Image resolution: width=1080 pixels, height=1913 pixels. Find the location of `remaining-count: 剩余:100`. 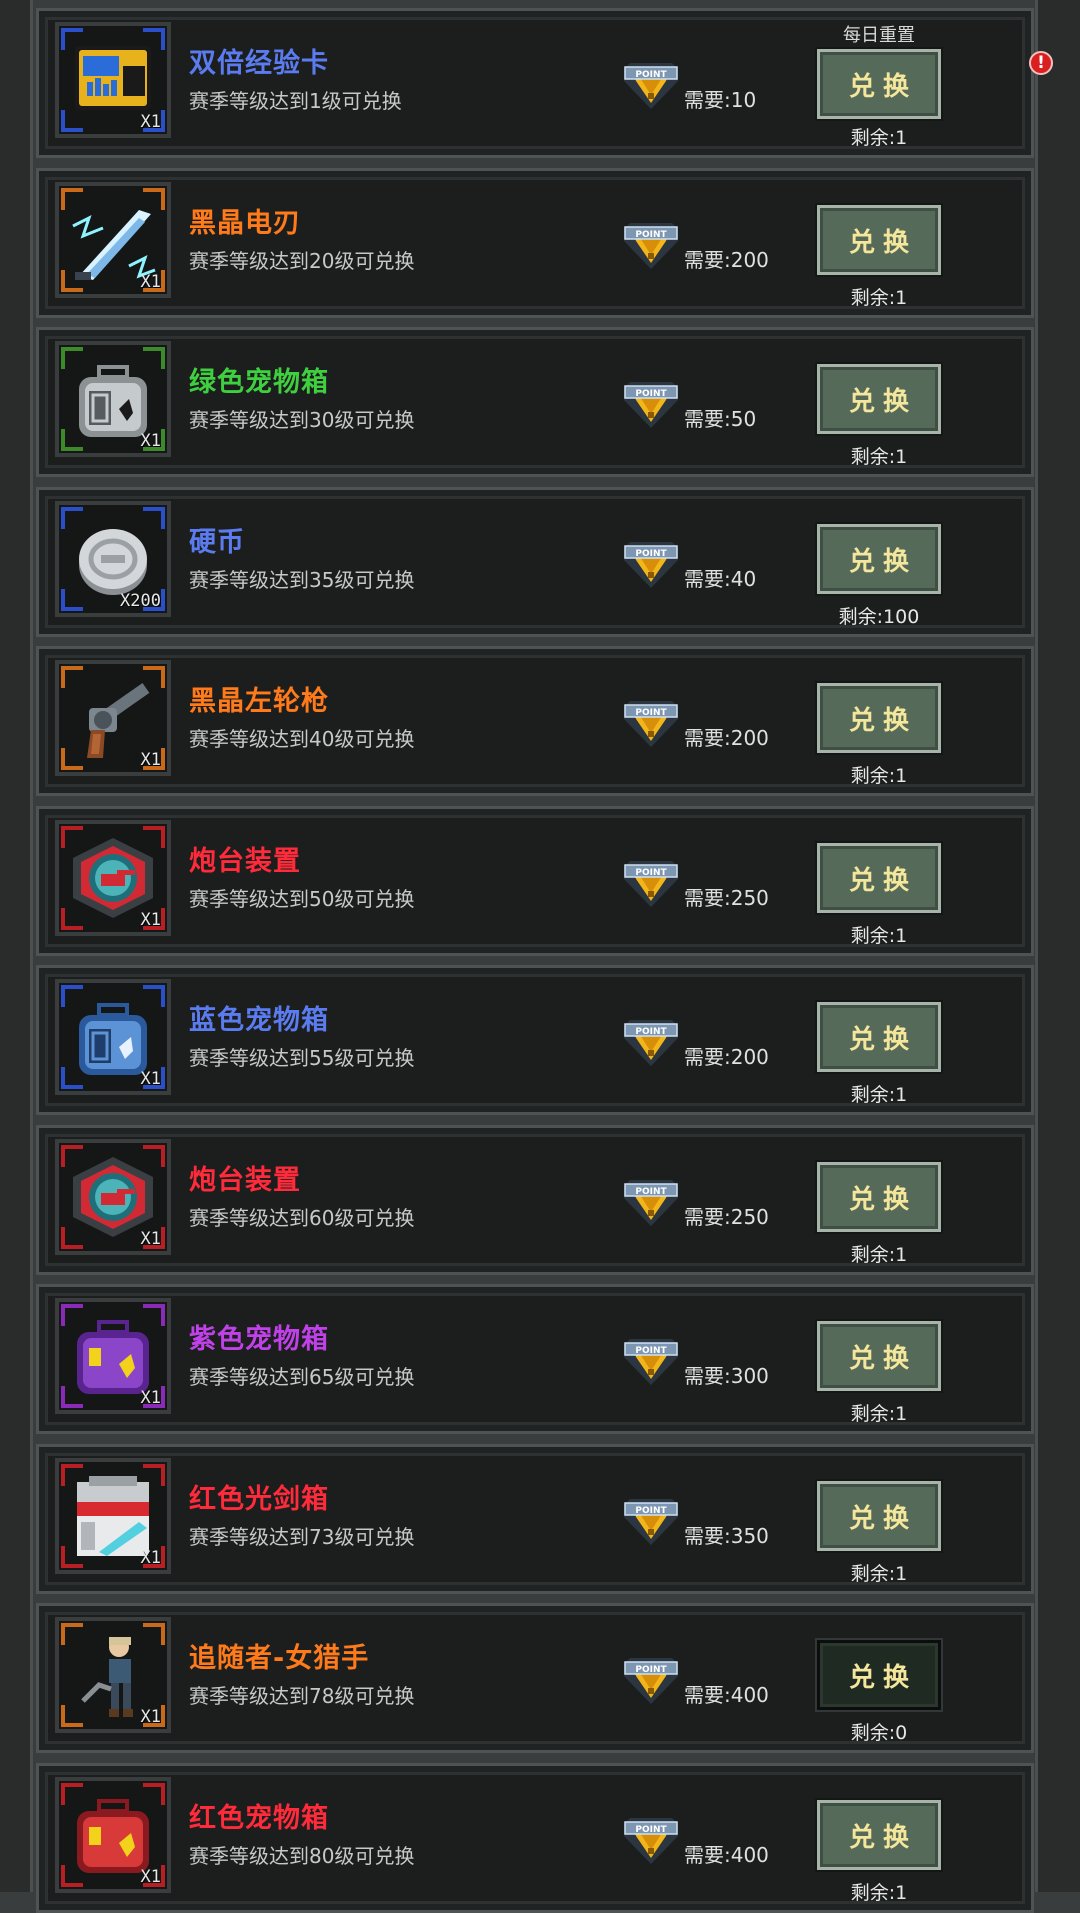

remaining-count: 剩余:100 is located at coordinates (879, 617).